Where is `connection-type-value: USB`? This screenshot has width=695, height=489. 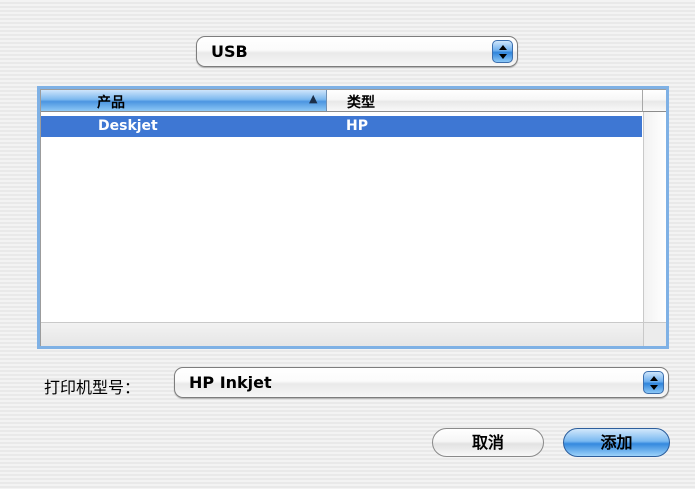
connection-type-value: USB is located at coordinates (229, 51).